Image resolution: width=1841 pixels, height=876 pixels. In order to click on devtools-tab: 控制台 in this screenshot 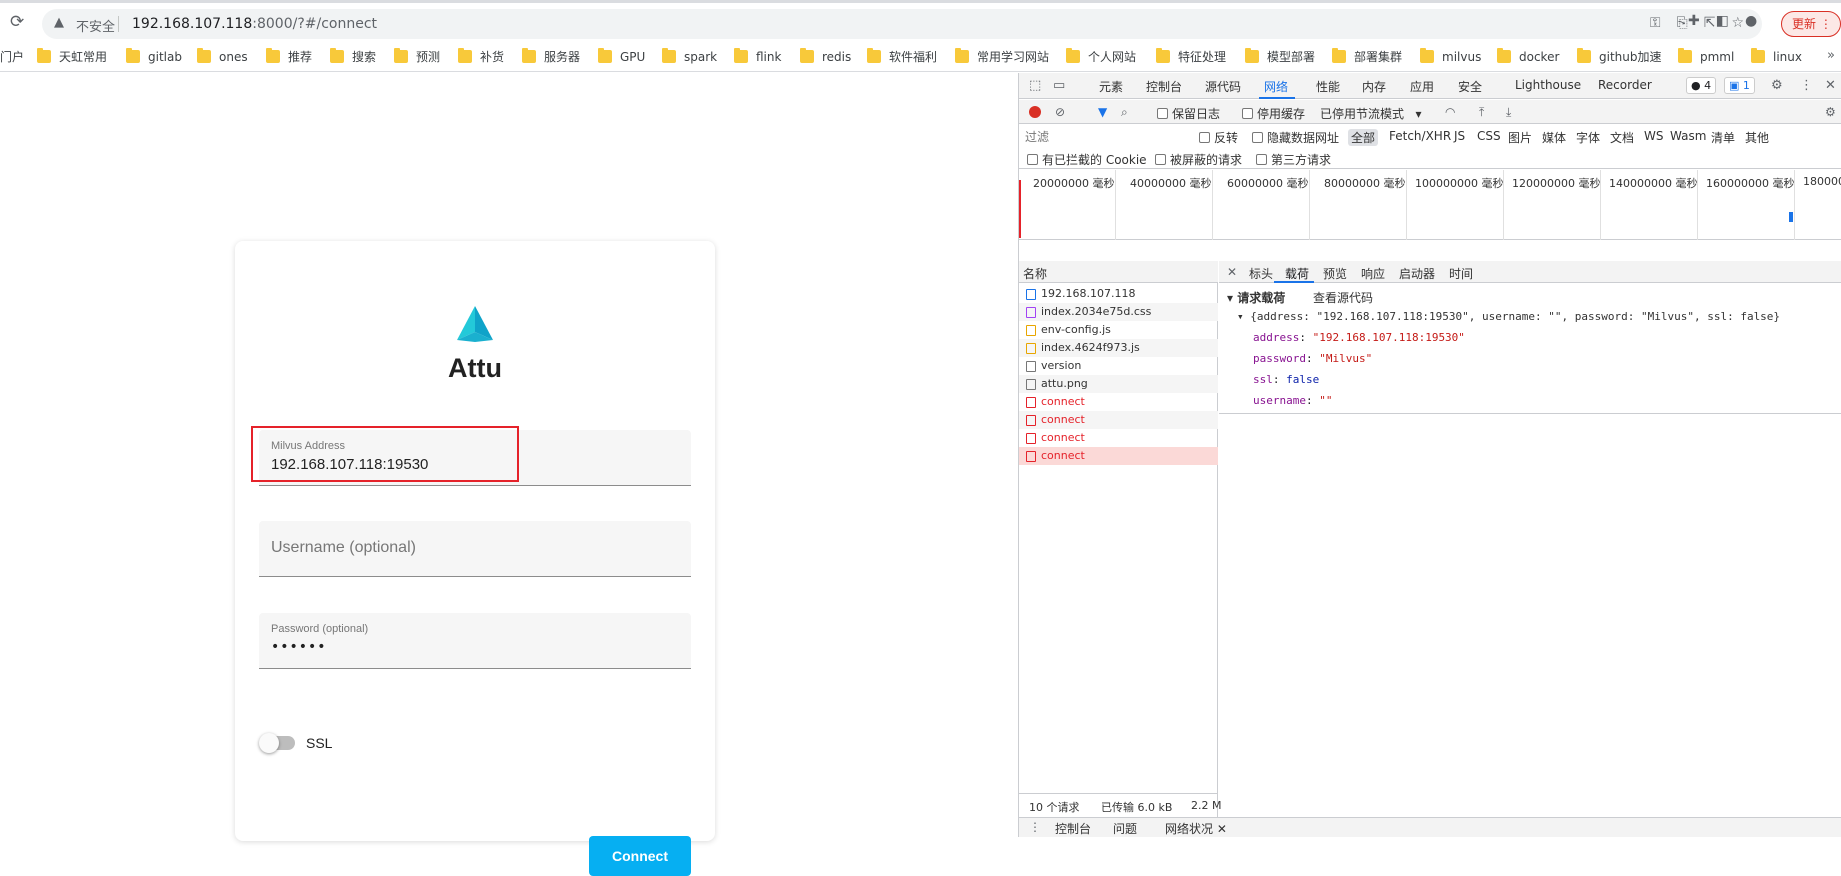, I will do `click(1164, 86)`.